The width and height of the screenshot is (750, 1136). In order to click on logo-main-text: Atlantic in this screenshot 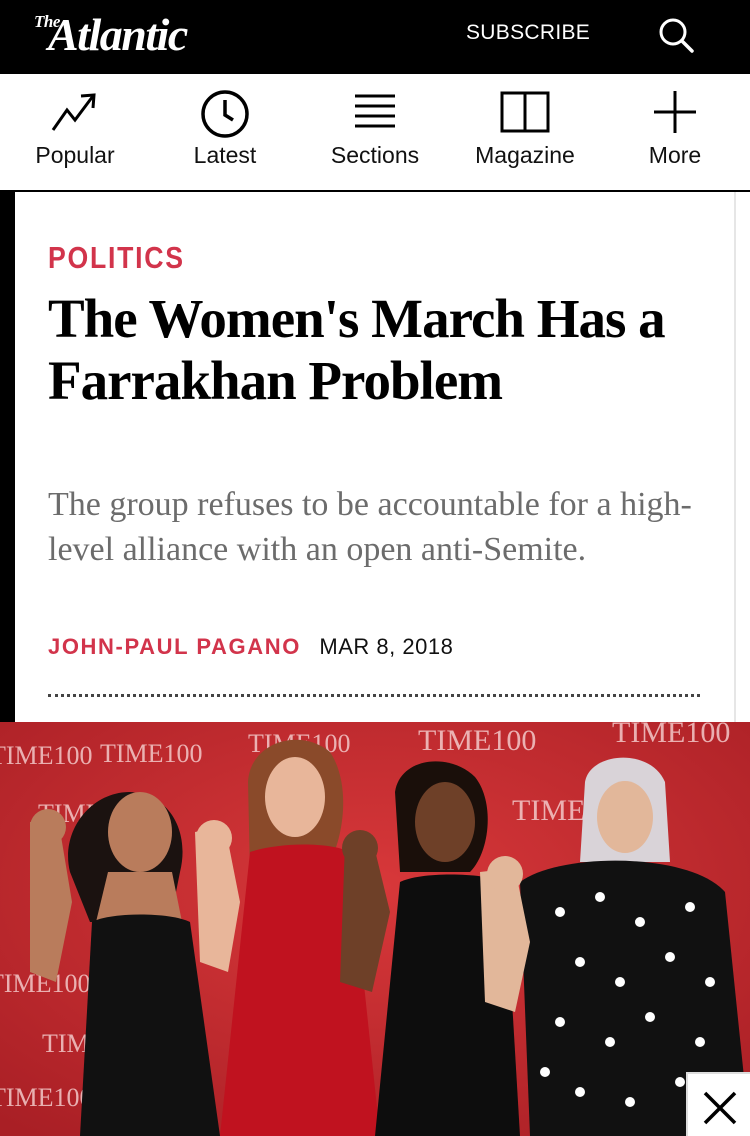, I will do `click(118, 34)`.